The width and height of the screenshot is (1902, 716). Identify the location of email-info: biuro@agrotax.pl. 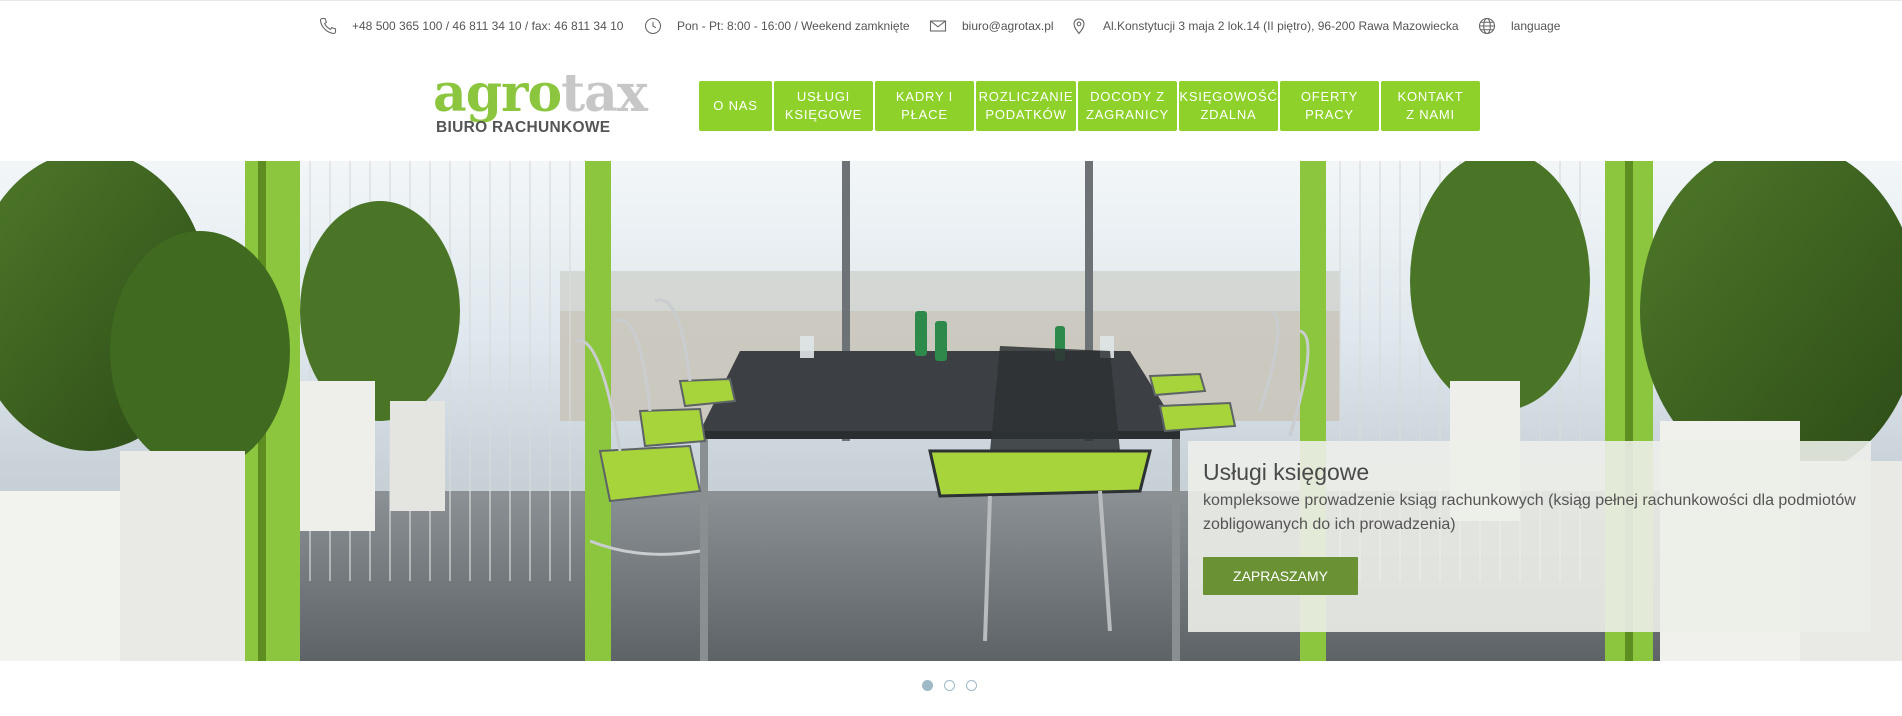
(991, 26).